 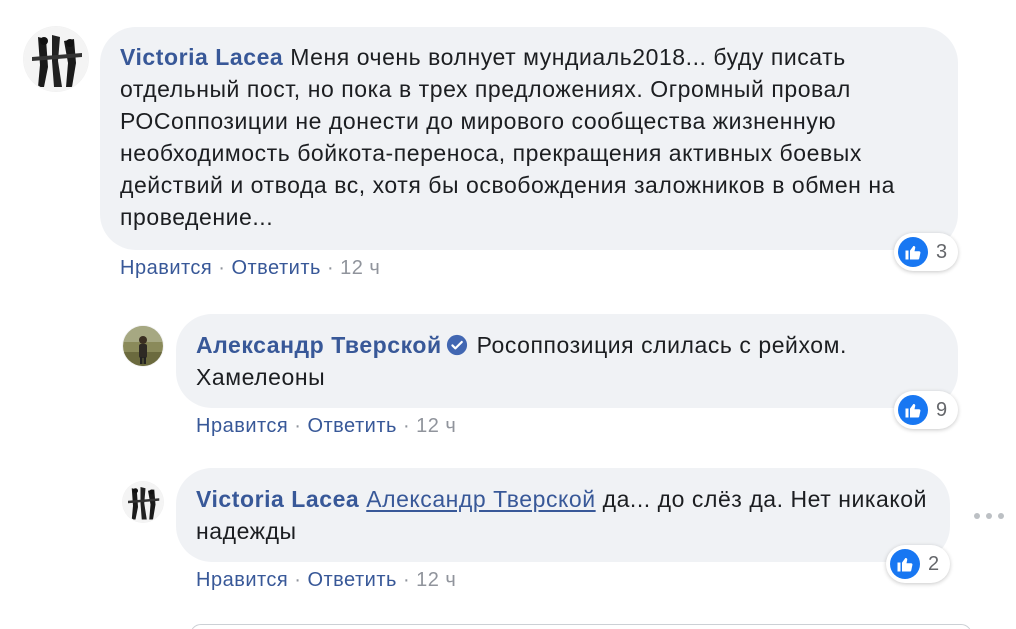 I want to click on more-options-icon, so click(x=989, y=516).